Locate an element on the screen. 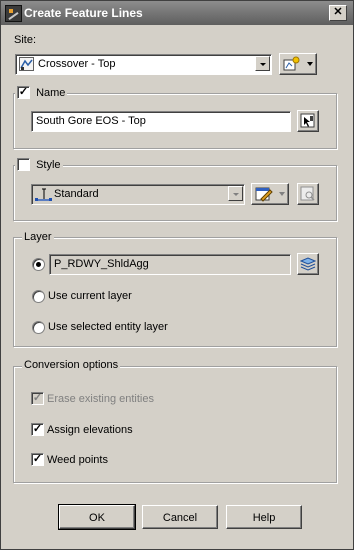 This screenshot has width=354, height=550. layer-radio-selected-entity is located at coordinates (38, 327).